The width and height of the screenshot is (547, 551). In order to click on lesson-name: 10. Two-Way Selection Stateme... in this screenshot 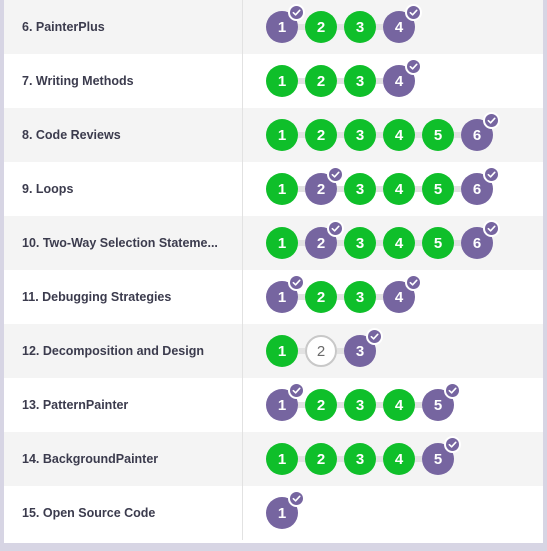, I will do `click(126, 243)`.